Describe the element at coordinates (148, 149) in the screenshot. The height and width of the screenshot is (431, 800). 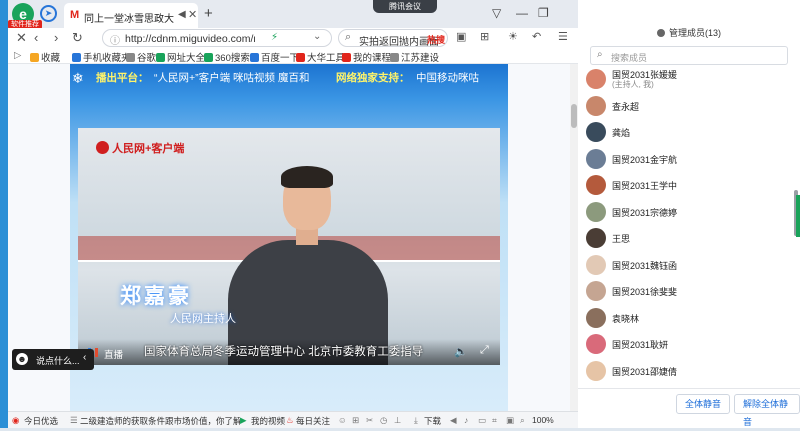
I see `channel-logo-text: 人民网+客户端` at that location.